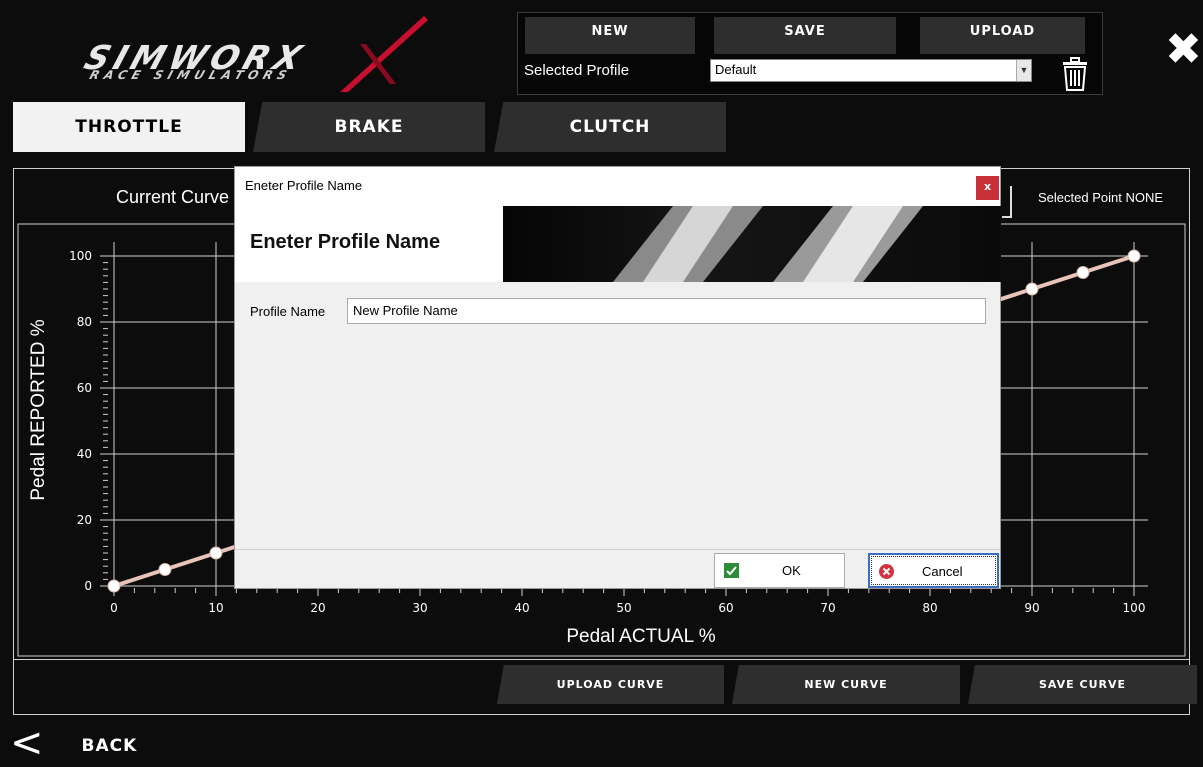  What do you see at coordinates (752, 244) in the screenshot?
I see `dialog-banner-image` at bounding box center [752, 244].